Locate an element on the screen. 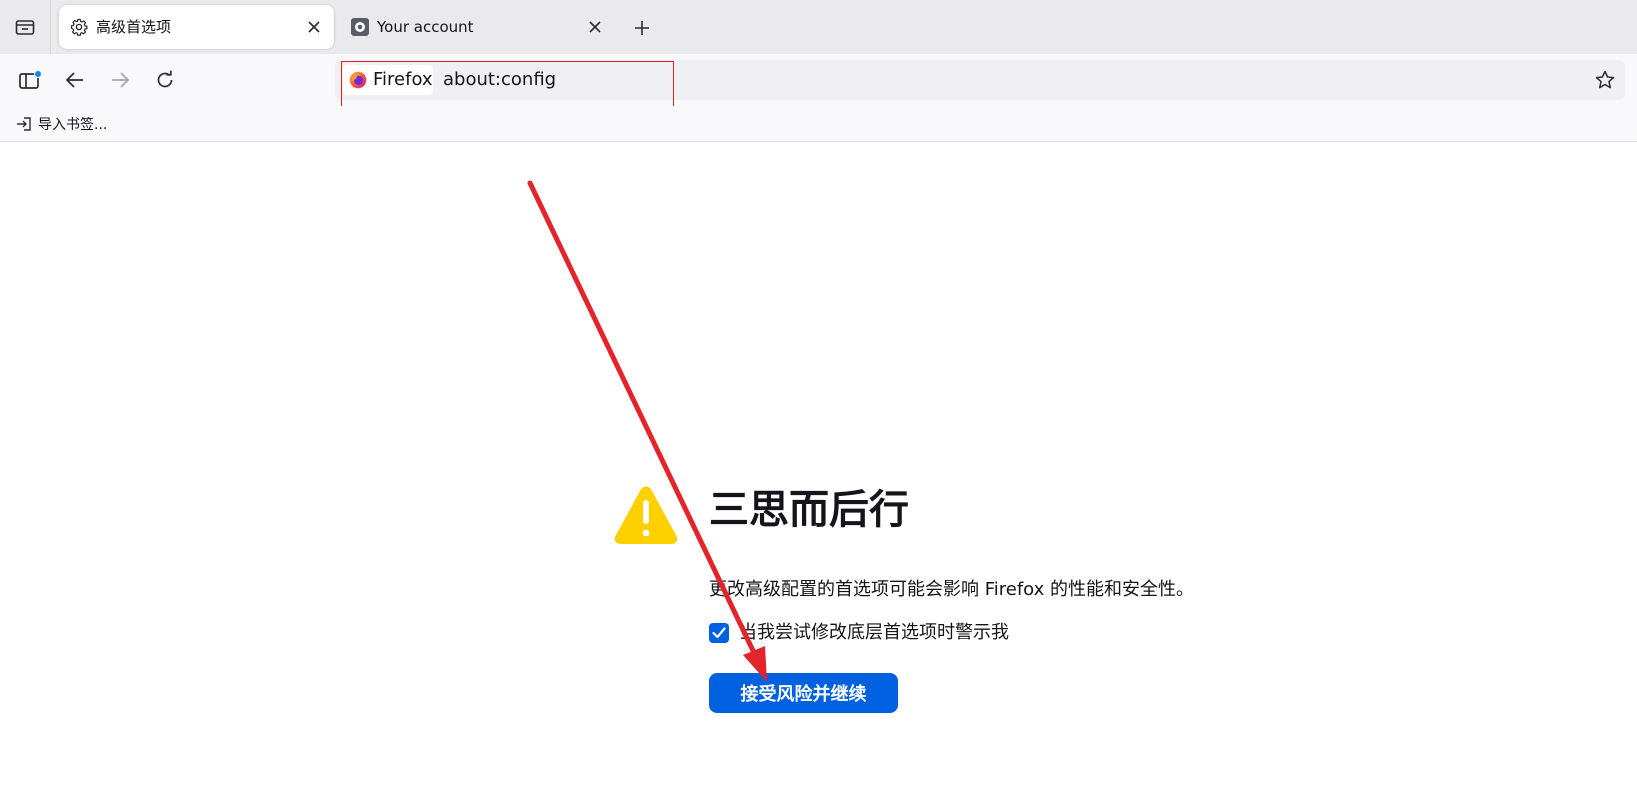 This screenshot has height=806, width=1637. back-button is located at coordinates (75, 80).